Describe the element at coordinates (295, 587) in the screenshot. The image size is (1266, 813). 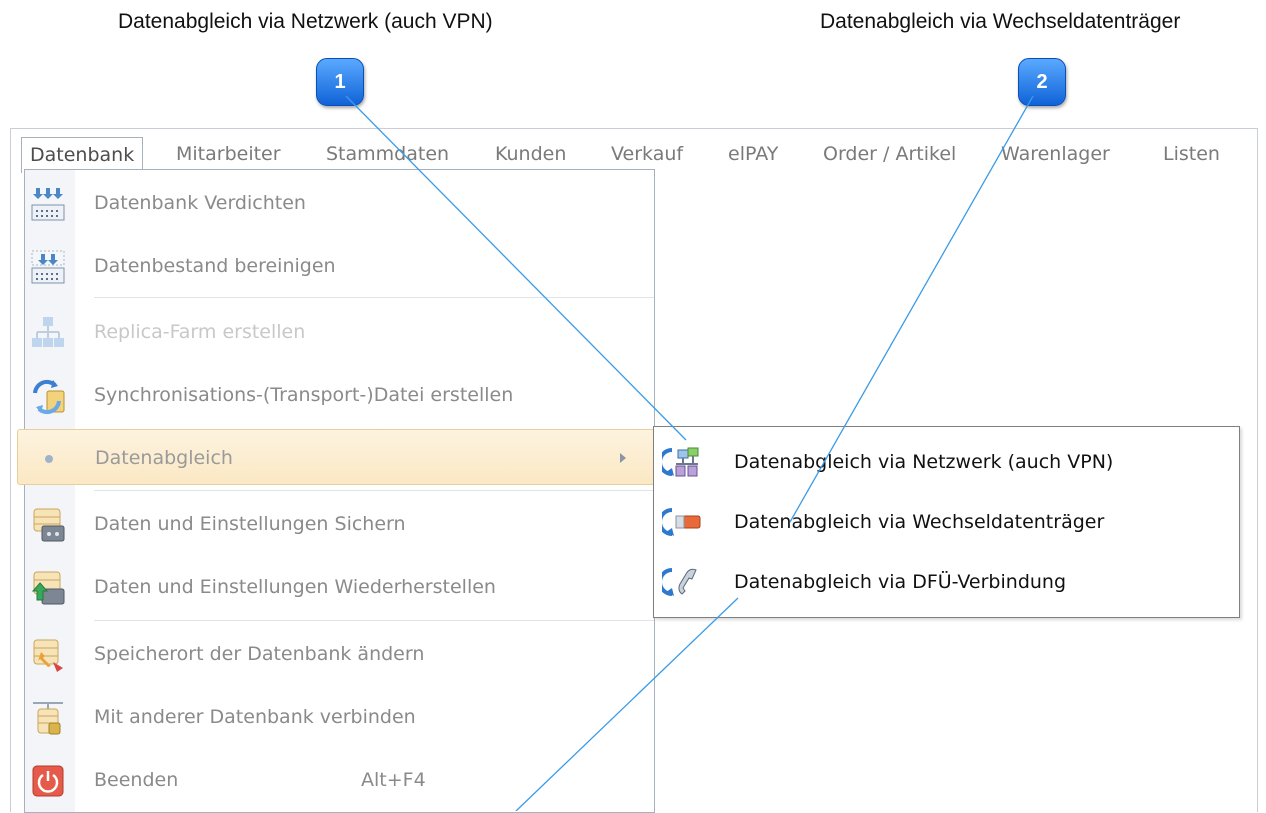
I see `menu-item-label: Daten und Einstellungen Wiederherstellen` at that location.